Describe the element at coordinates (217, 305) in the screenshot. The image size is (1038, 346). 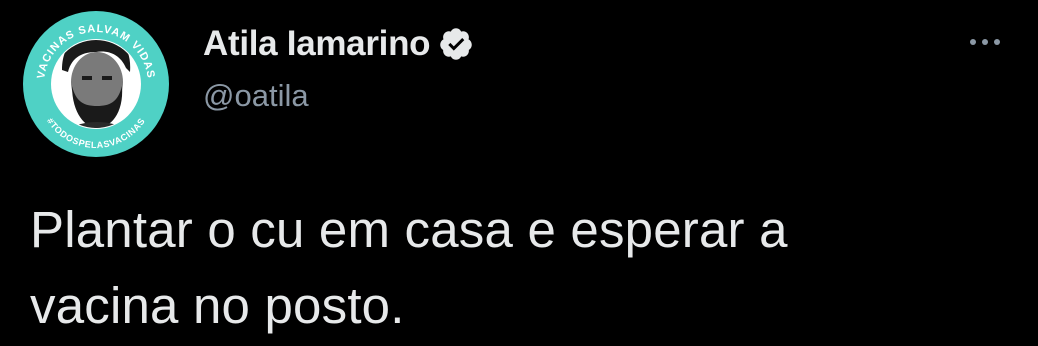
I see `tweet-text-line: vacina no posto.` at that location.